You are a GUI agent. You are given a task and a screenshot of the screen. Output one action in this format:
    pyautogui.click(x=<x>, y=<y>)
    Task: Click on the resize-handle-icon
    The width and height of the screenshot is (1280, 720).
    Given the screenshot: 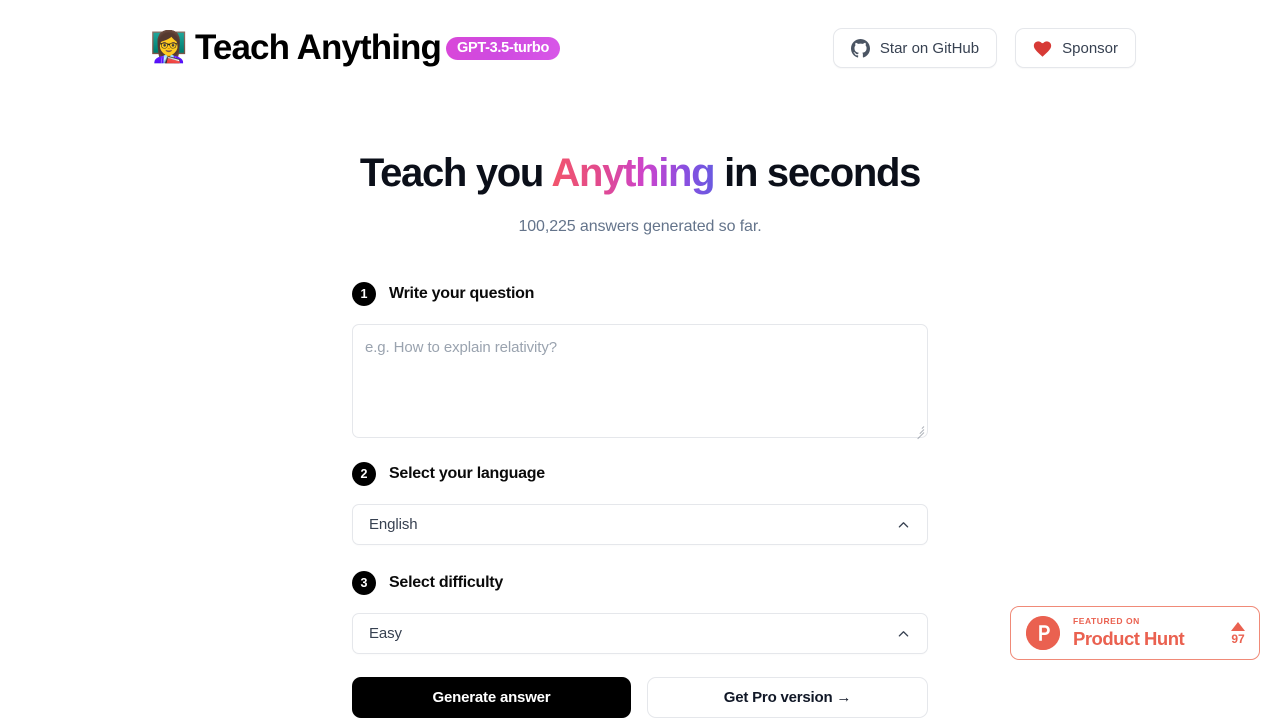 What is the action you would take?
    pyautogui.click(x=919, y=431)
    